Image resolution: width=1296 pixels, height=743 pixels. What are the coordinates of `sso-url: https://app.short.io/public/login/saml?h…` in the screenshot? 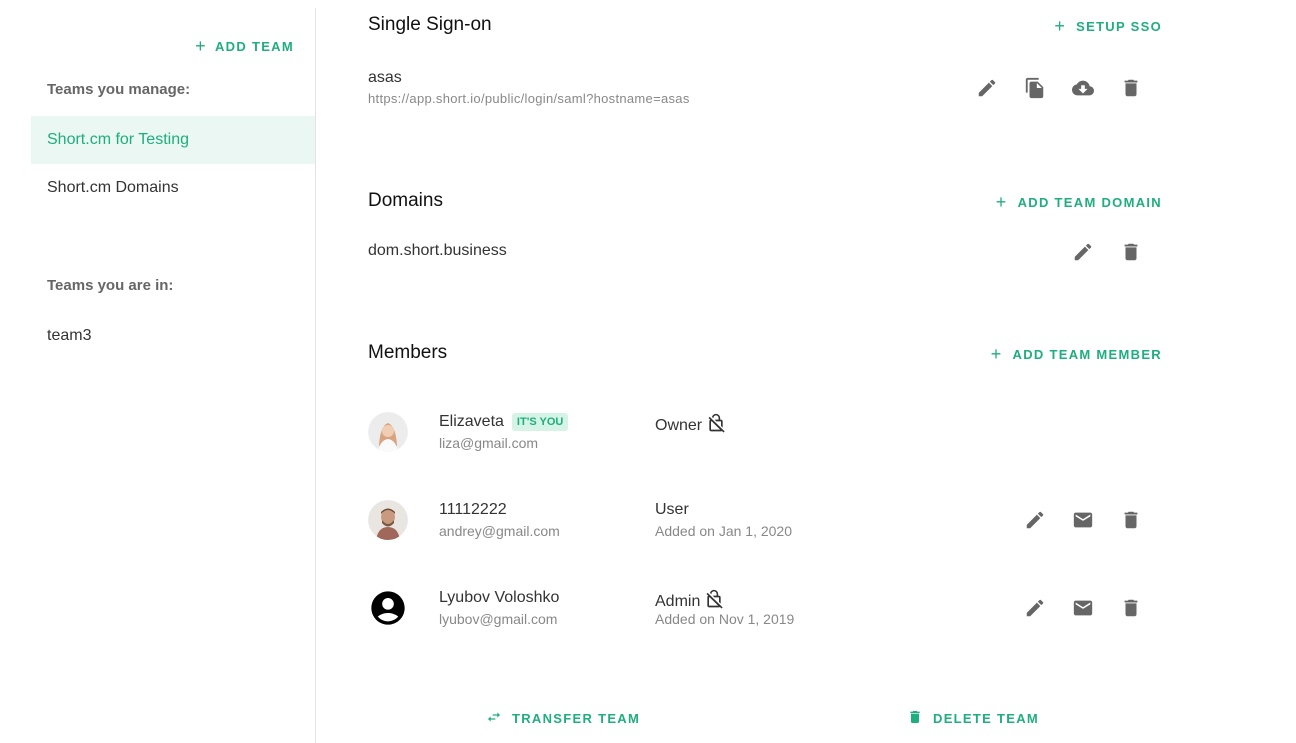 It's located at (529, 98).